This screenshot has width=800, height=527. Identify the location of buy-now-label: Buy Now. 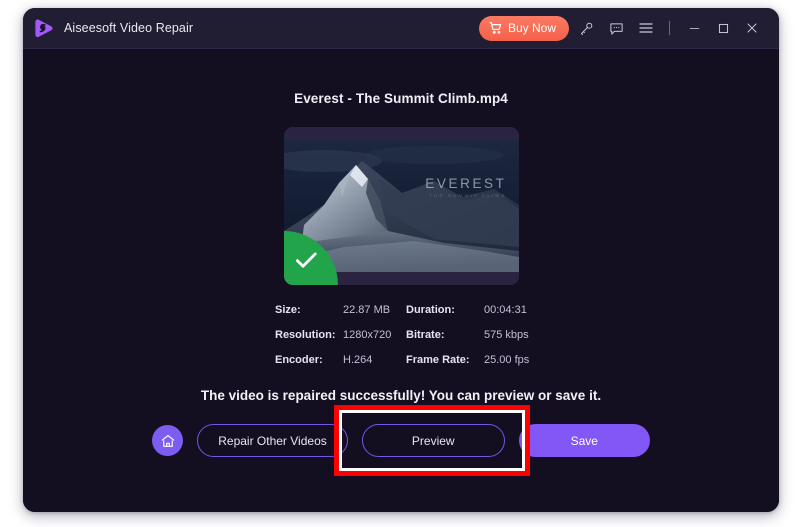
(531, 28).